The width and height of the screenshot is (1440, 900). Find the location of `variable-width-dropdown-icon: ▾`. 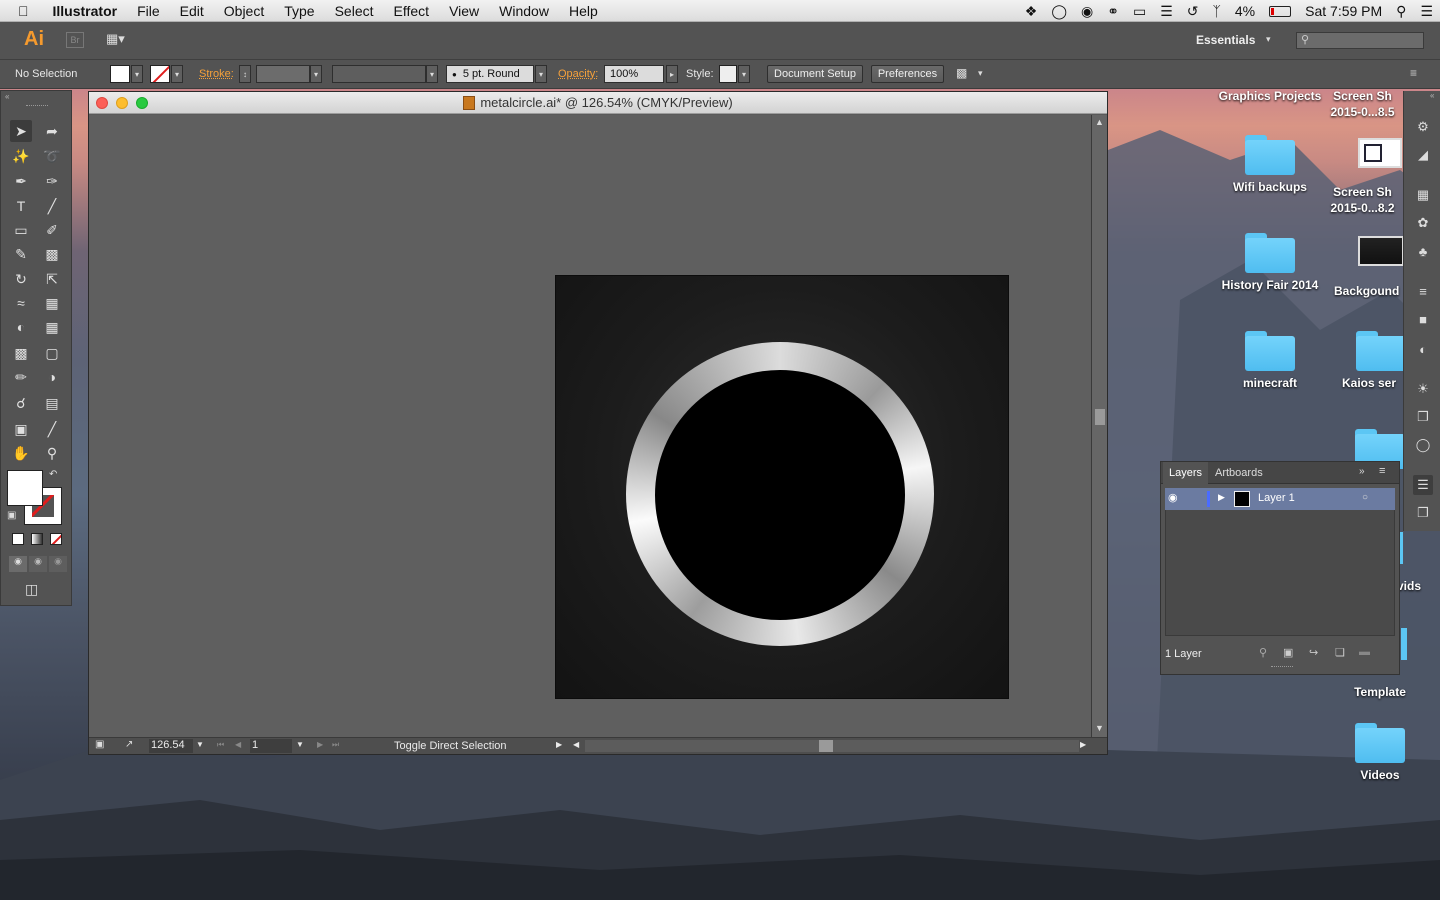

variable-width-dropdown-icon: ▾ is located at coordinates (432, 74).